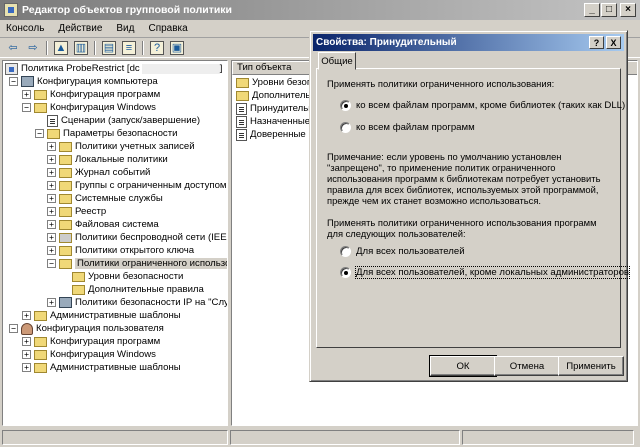 This screenshot has height=447, width=640. I want to click on console-window-icon: ▣, so click(177, 47).